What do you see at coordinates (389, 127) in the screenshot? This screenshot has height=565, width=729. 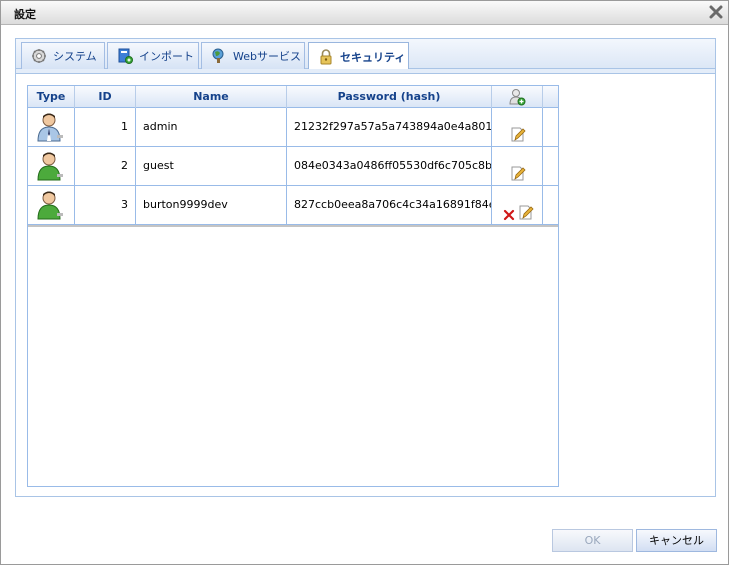 I see `password-hash-cell: 21232f297a57a5a743894a0e4a801fc3` at bounding box center [389, 127].